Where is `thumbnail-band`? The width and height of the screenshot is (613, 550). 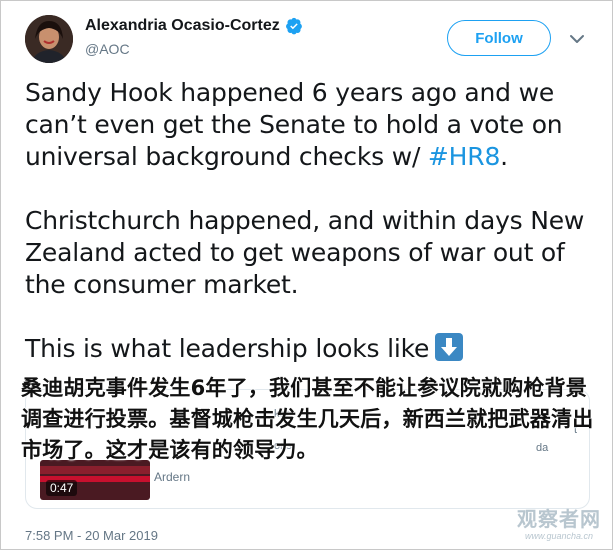
thumbnail-band is located at coordinates (95, 470).